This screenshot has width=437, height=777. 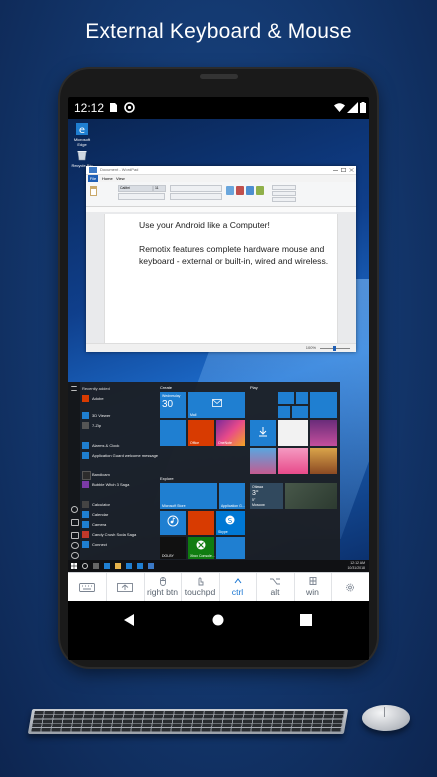 What do you see at coordinates (166, 387) in the screenshot?
I see `tile-group-create: Create` at bounding box center [166, 387].